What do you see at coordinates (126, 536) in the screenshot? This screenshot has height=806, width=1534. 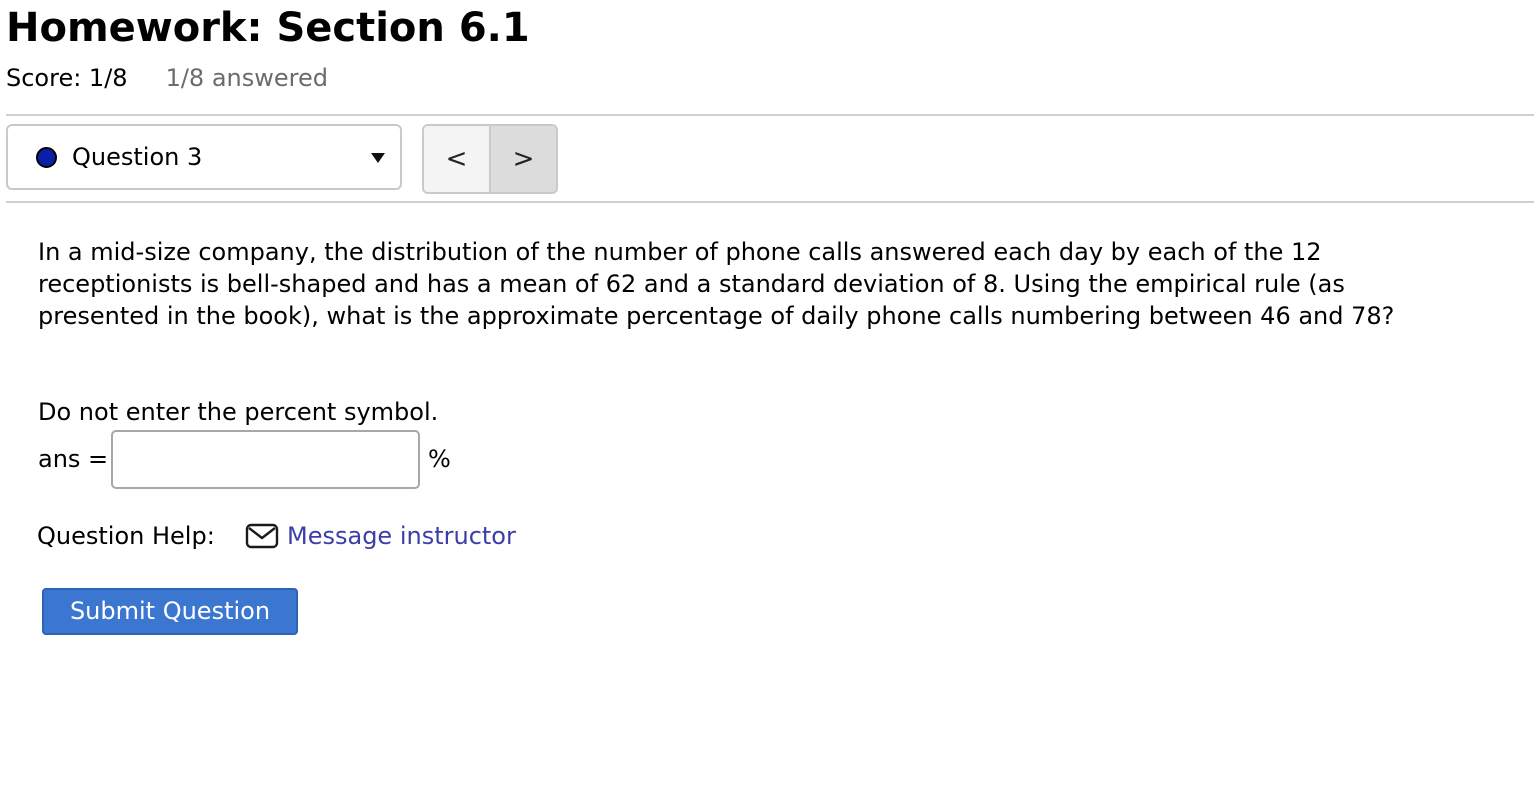 I see `question-help-label: Question Help:` at bounding box center [126, 536].